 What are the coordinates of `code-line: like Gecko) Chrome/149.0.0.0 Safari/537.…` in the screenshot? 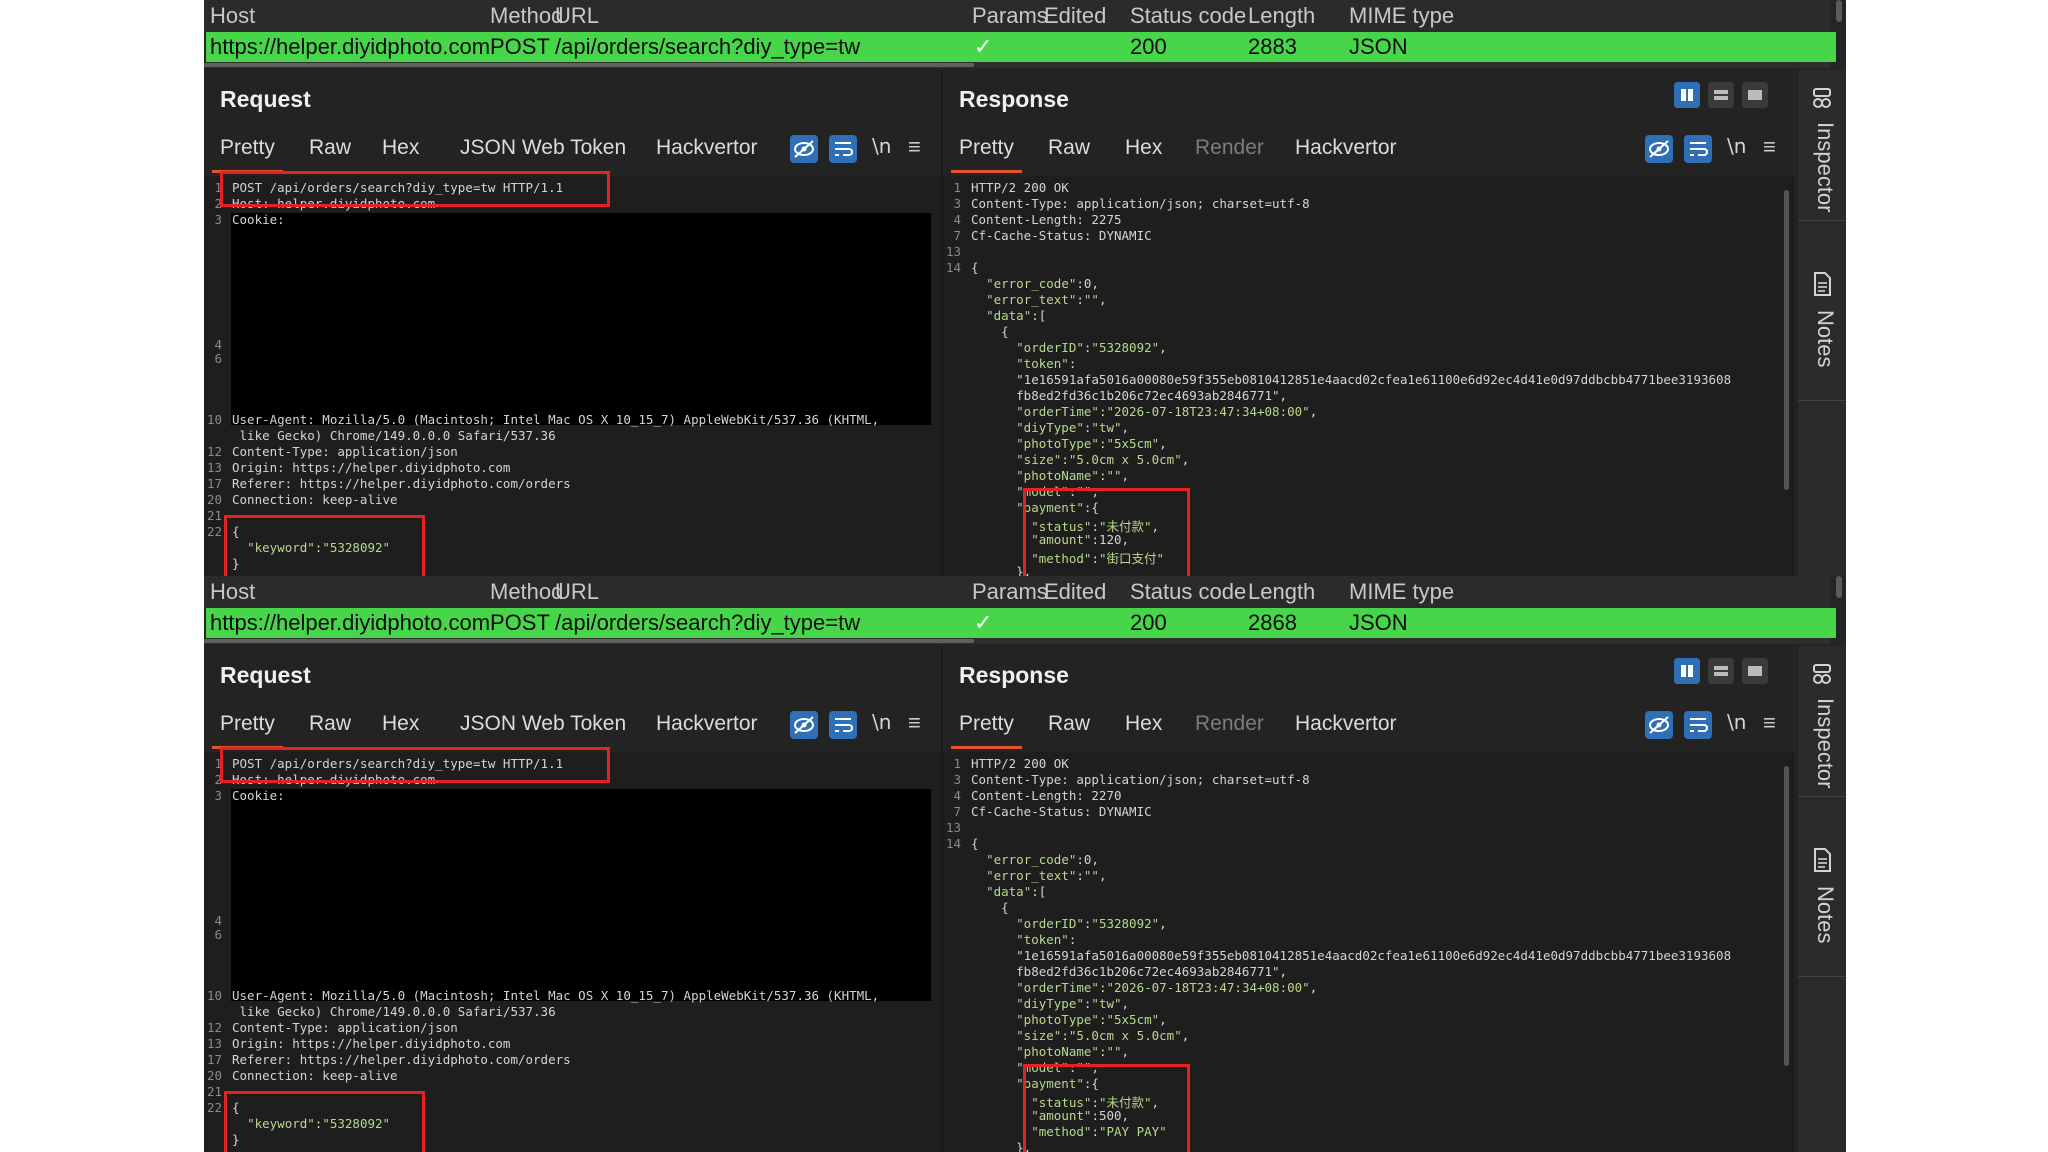 It's located at (394, 435).